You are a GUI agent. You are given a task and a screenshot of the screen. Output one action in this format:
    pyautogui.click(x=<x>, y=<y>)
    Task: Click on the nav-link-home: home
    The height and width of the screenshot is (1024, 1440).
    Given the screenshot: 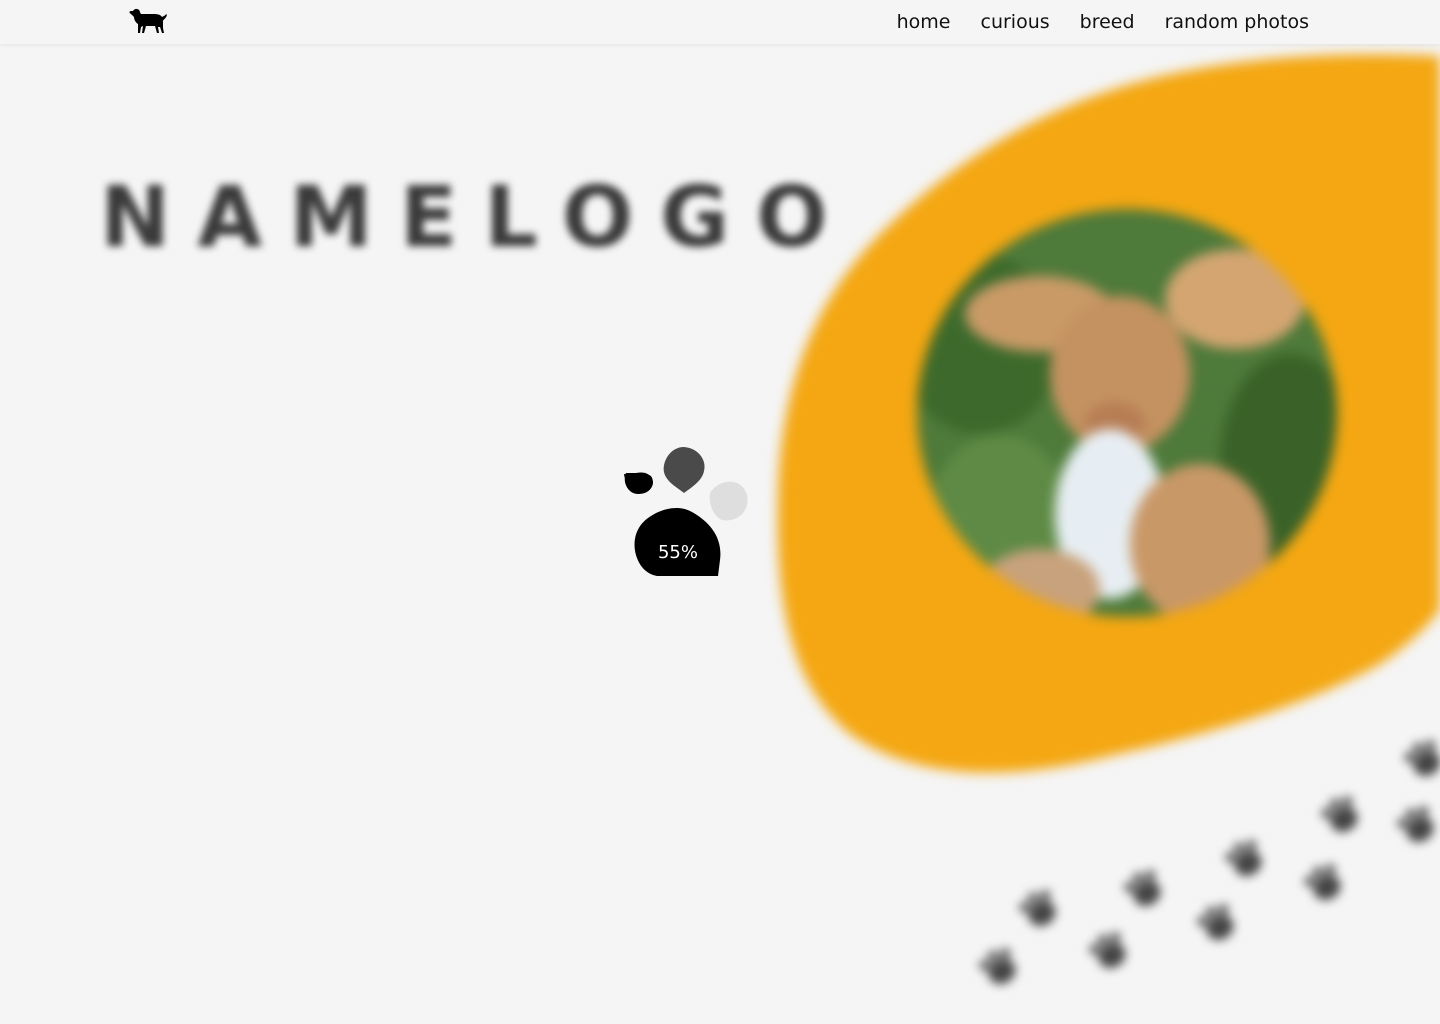 What is the action you would take?
    pyautogui.click(x=924, y=22)
    